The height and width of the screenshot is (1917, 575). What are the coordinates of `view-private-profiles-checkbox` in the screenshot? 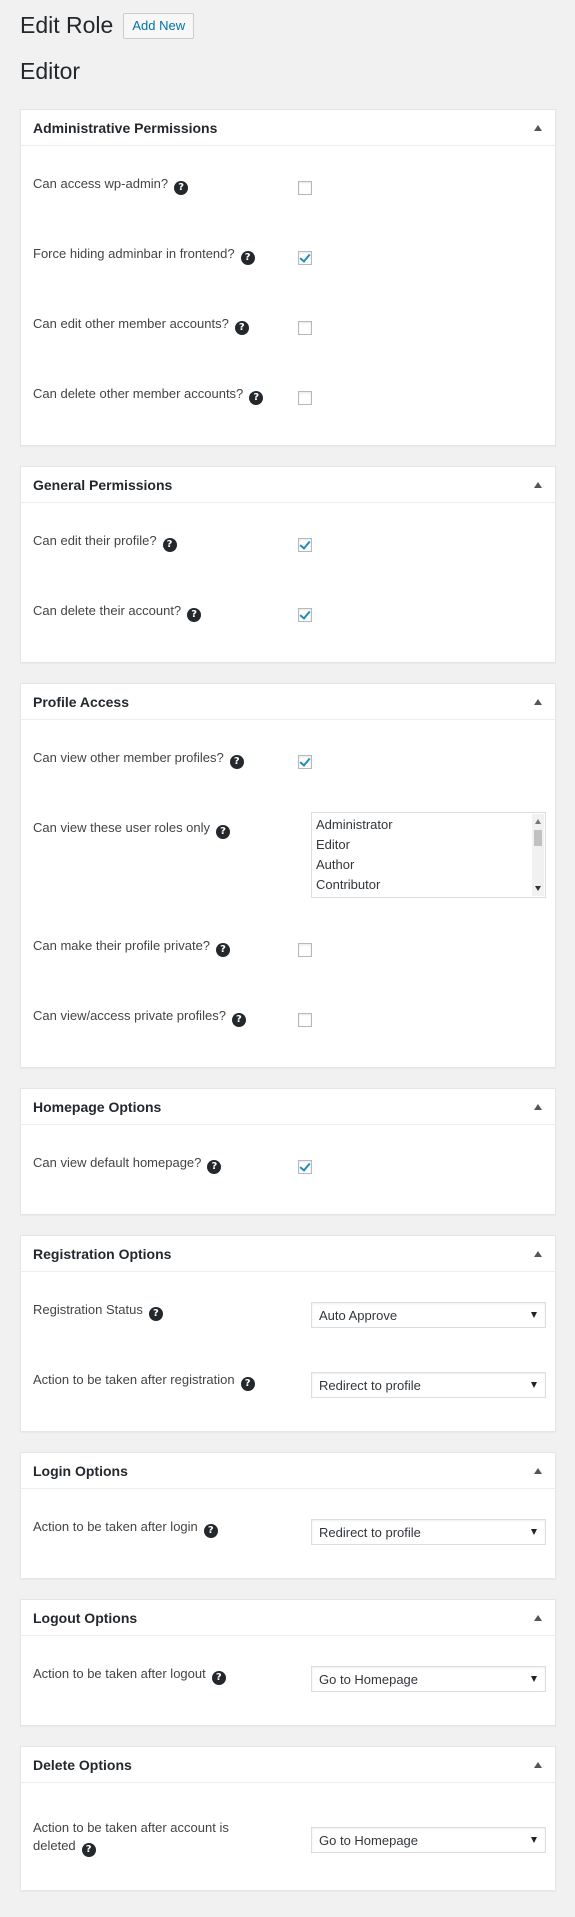 It's located at (305, 1020).